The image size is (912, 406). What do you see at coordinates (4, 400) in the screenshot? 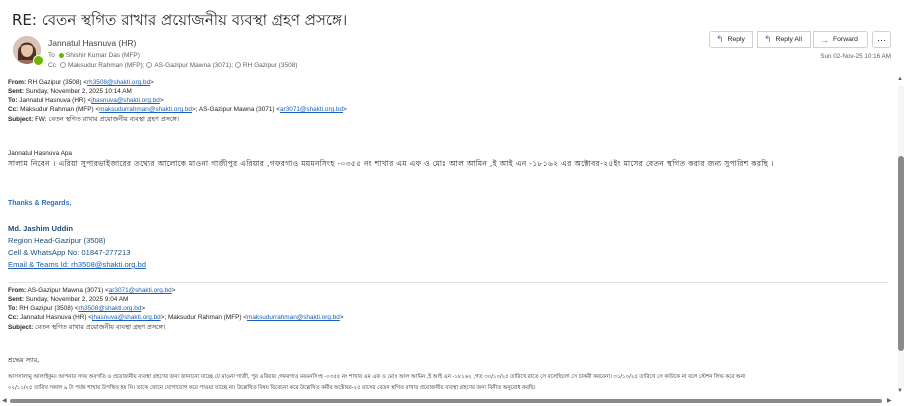
I see `scroll-left-icon: ◀` at bounding box center [4, 400].